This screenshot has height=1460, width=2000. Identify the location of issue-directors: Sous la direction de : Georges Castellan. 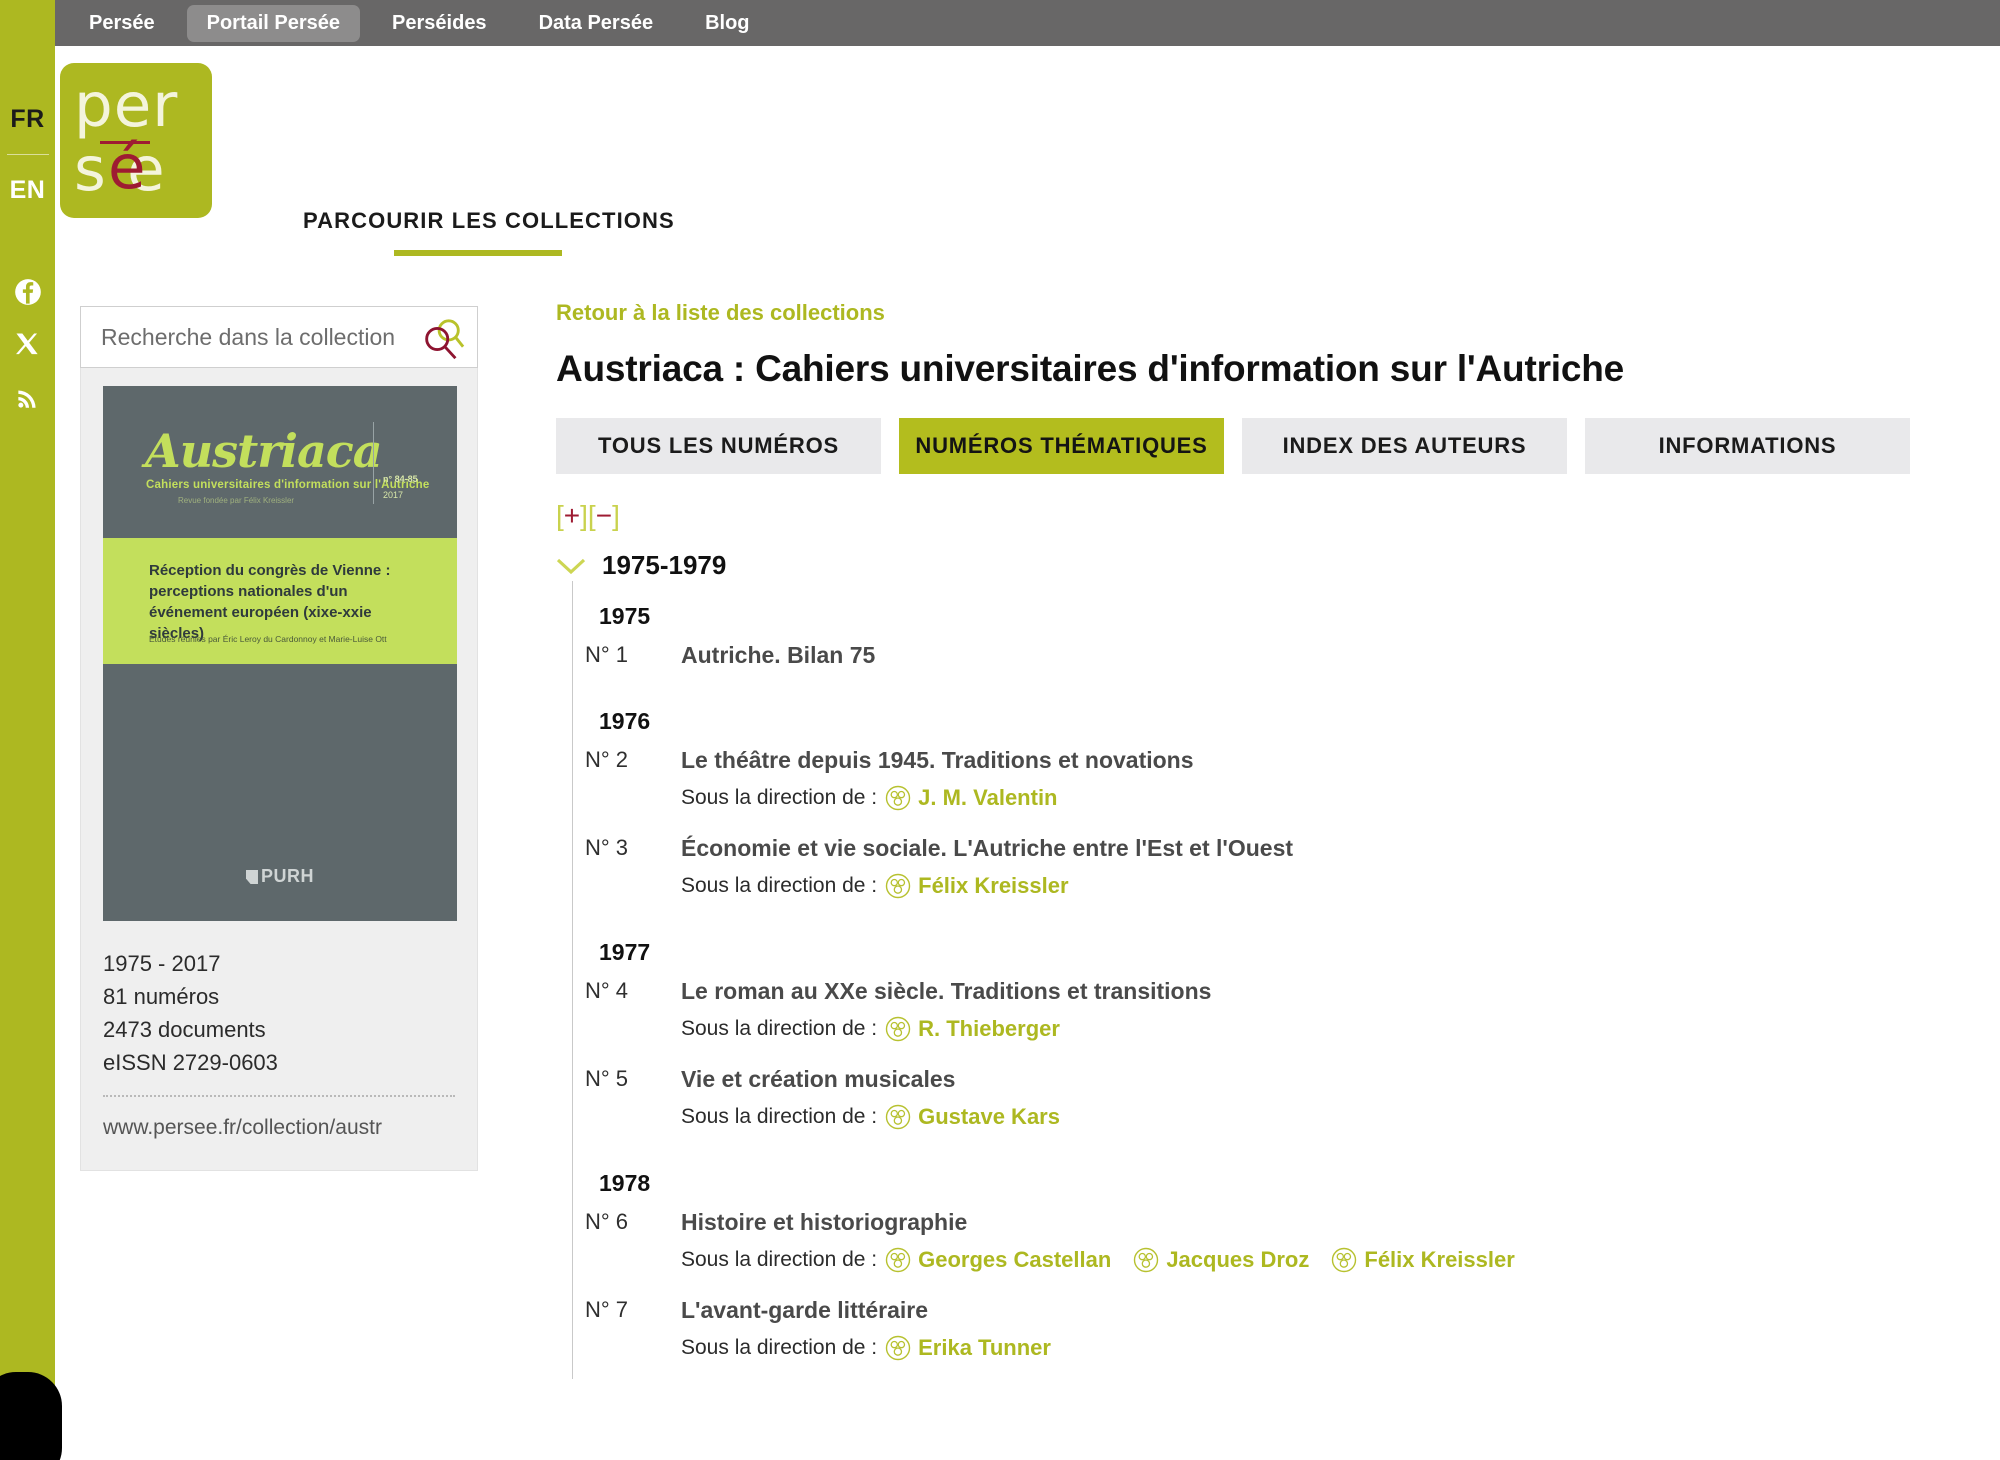
(1318, 1260).